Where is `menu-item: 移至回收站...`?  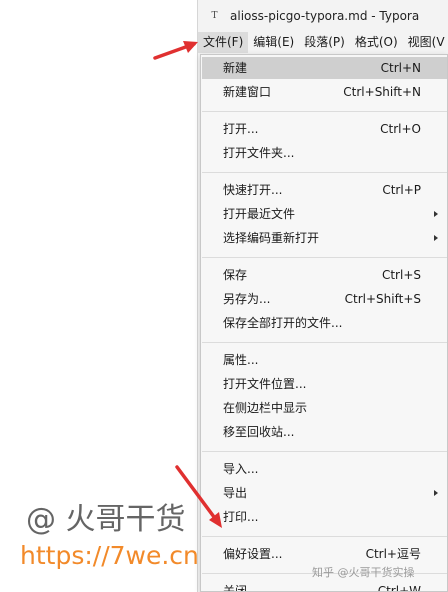
menu-item: 移至回收站... is located at coordinates (324, 432).